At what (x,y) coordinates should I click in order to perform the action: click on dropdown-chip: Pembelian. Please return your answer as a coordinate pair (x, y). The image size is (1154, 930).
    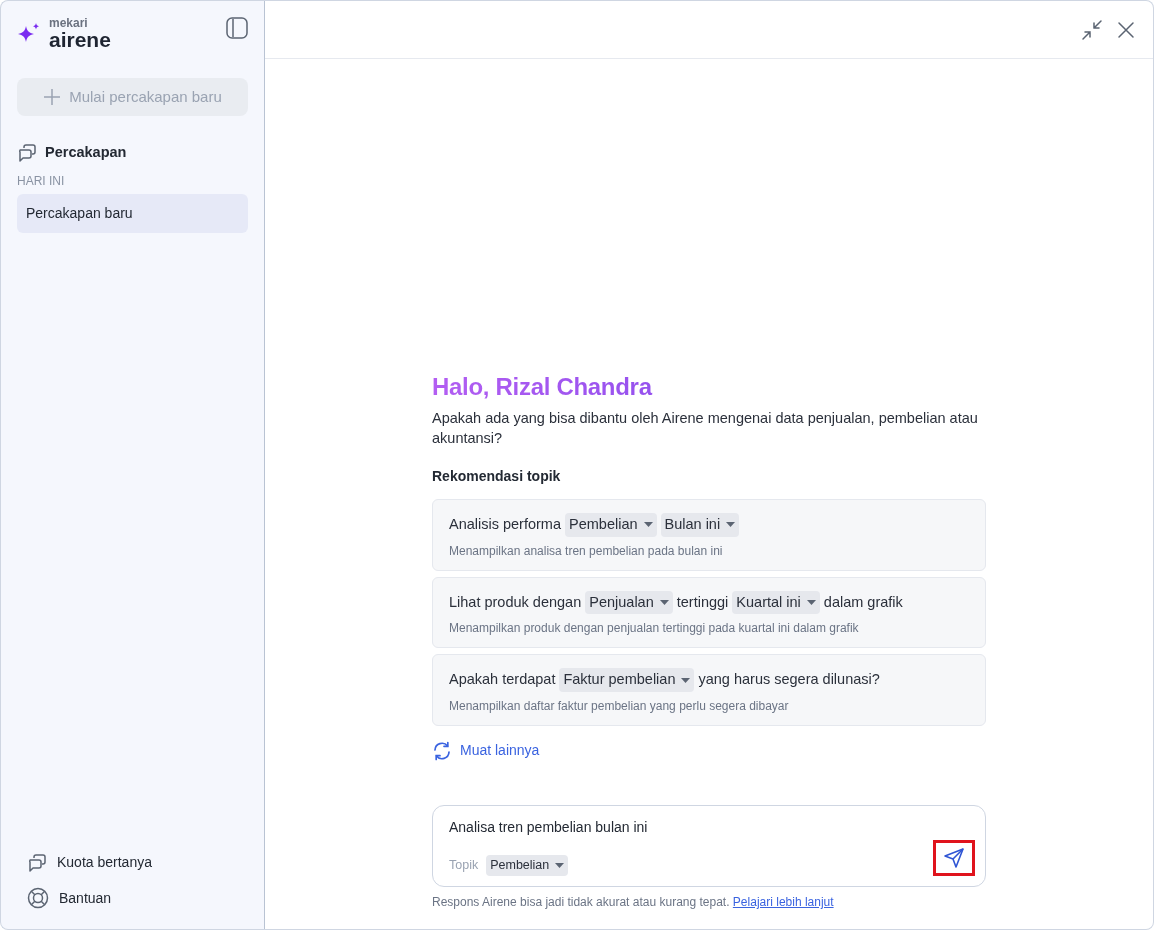
    Looking at the image, I should click on (611, 524).